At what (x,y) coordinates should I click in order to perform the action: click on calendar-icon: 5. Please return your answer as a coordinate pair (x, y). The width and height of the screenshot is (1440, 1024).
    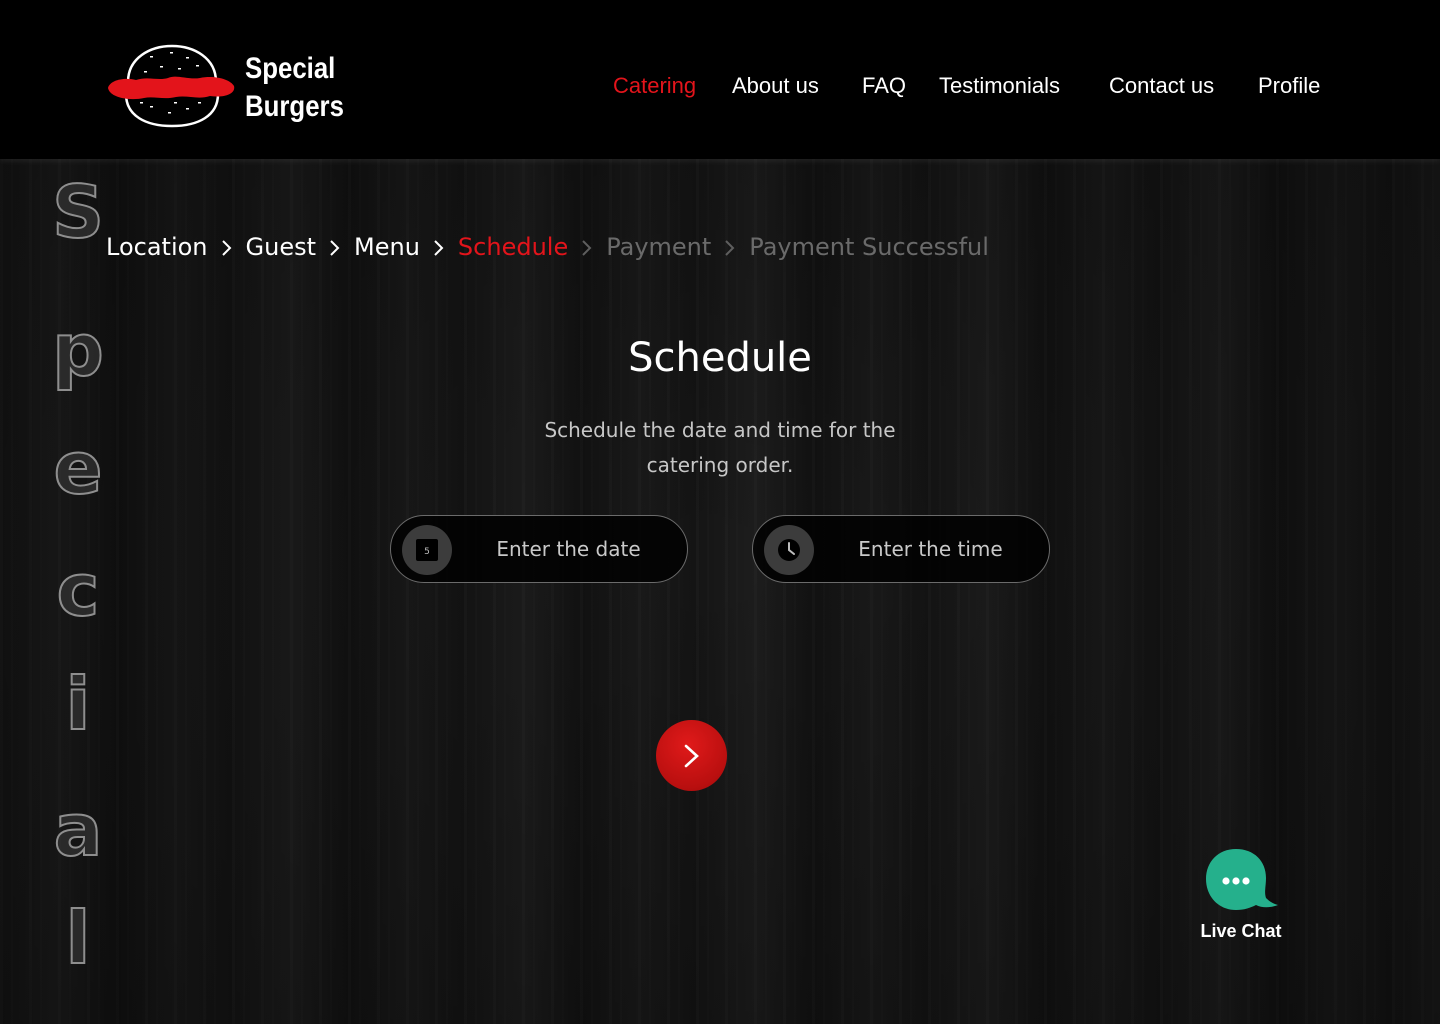
    Looking at the image, I should click on (427, 550).